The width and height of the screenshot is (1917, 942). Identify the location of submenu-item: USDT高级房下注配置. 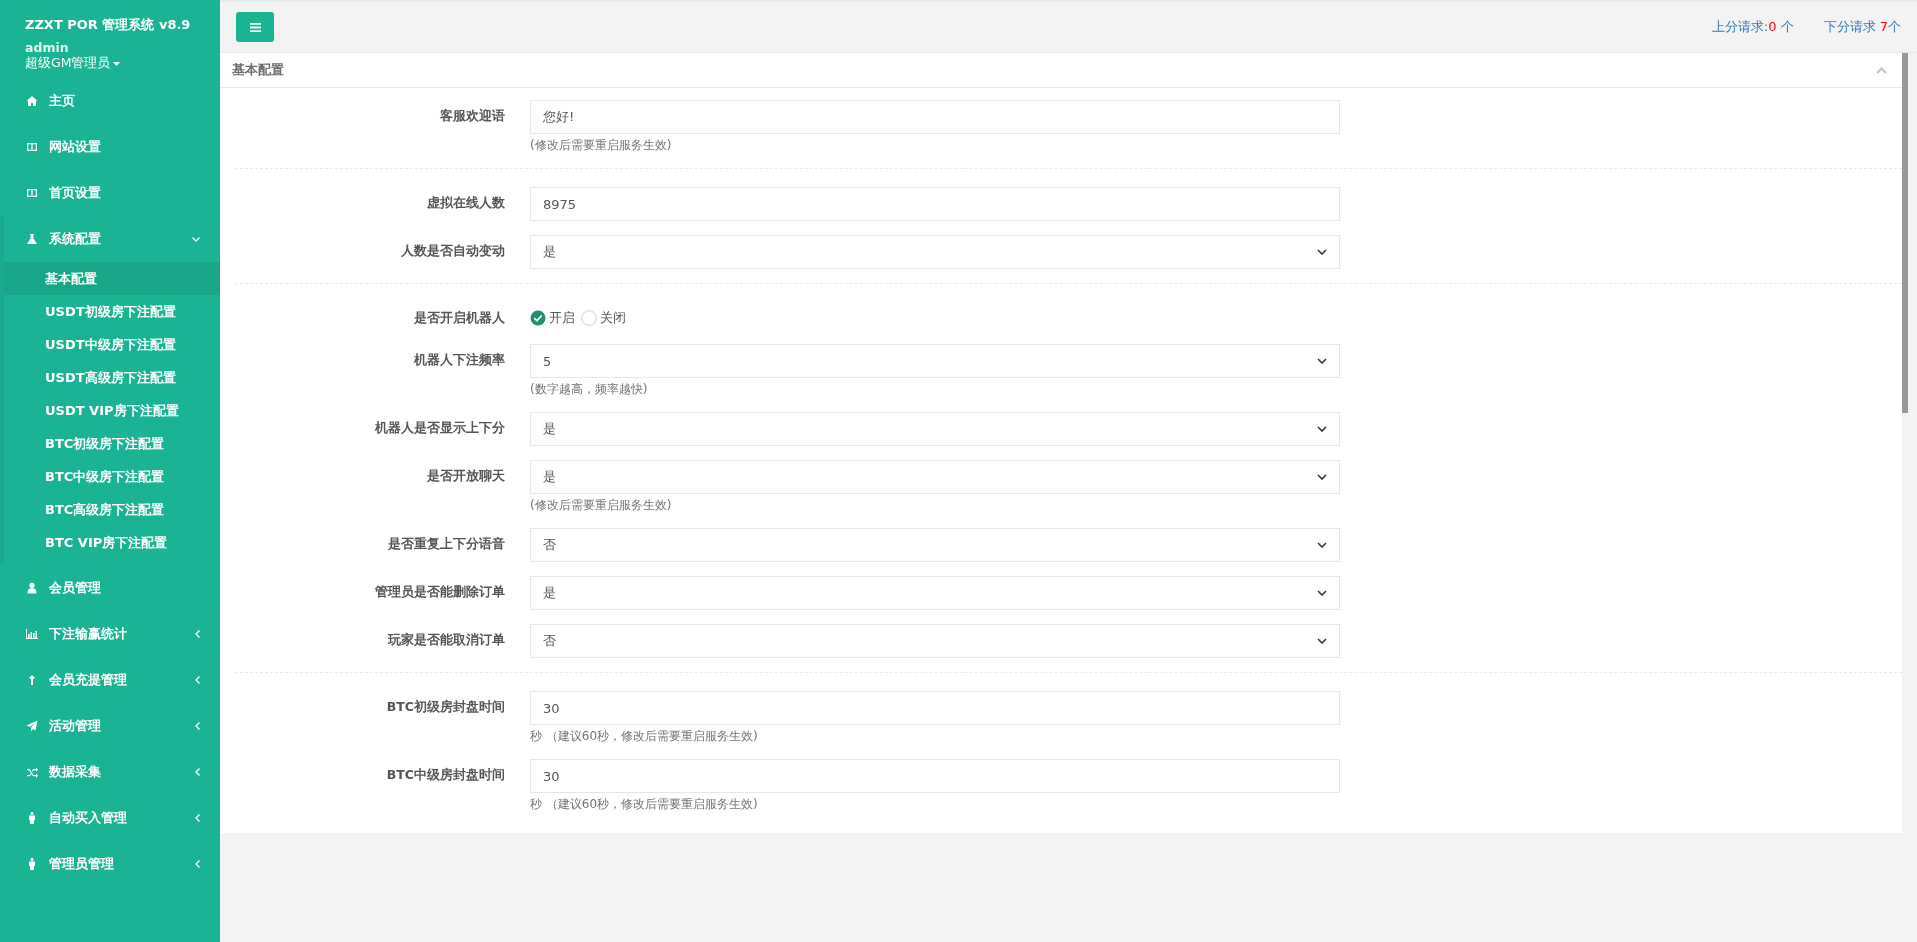
(112, 377).